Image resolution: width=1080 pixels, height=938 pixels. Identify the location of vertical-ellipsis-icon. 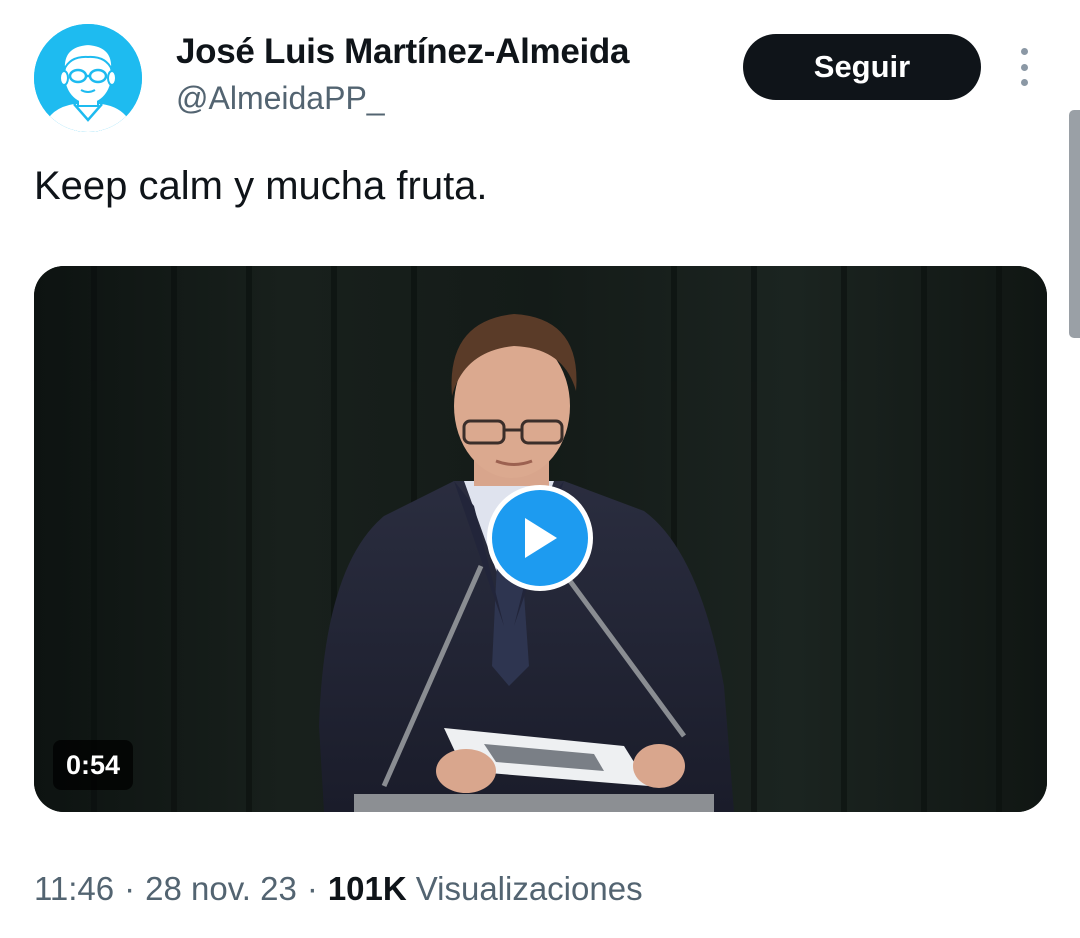
(1024, 67).